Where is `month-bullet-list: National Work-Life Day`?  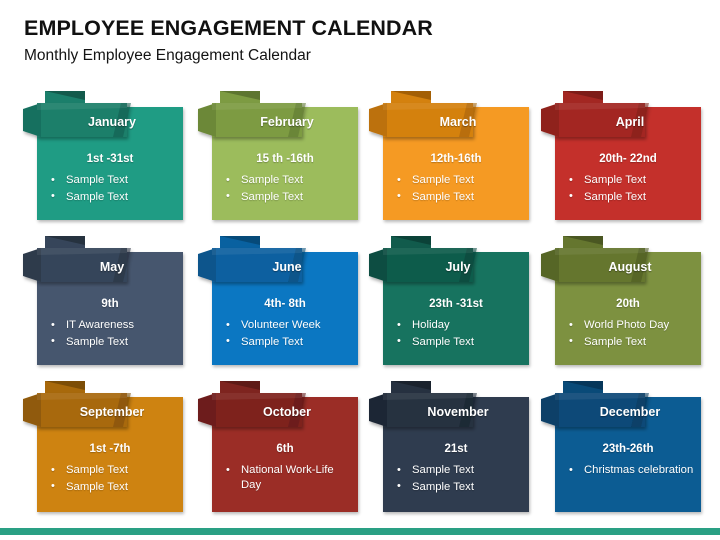
month-bullet-list: National Work-Life Day is located at coordinates (287, 478).